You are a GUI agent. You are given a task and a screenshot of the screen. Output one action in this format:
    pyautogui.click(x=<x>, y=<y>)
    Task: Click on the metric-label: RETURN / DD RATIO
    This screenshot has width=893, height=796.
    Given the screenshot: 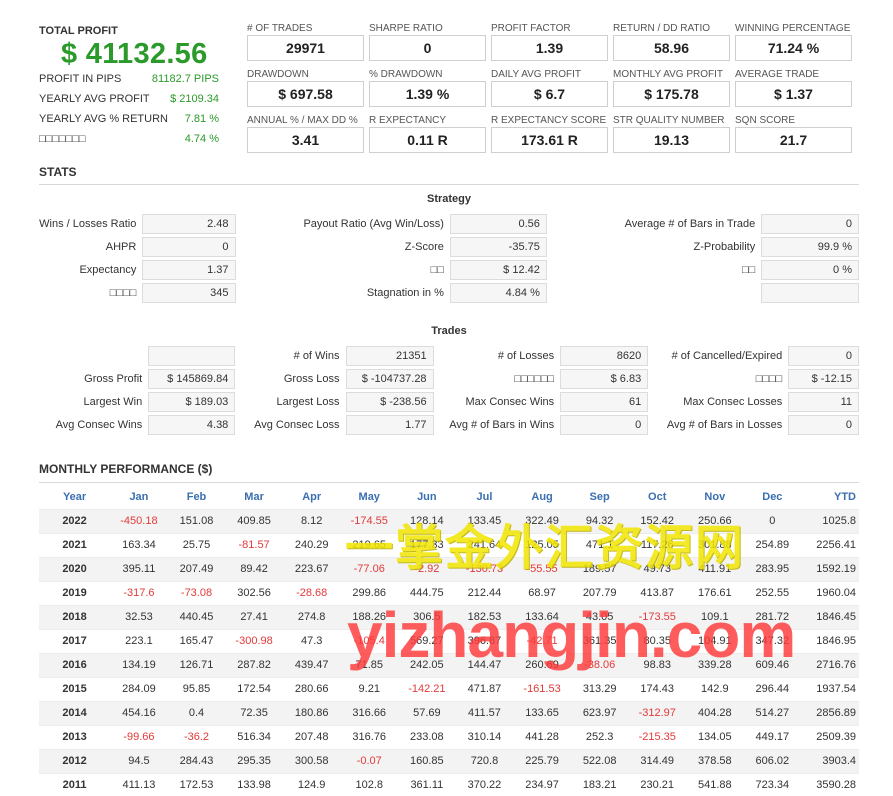 What is the action you would take?
    pyautogui.click(x=662, y=28)
    